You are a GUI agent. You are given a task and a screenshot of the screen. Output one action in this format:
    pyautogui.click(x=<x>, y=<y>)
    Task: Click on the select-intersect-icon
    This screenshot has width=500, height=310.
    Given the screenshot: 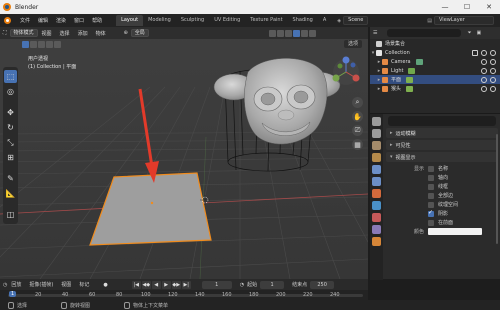 What is the action you would take?
    pyautogui.click(x=57, y=44)
    